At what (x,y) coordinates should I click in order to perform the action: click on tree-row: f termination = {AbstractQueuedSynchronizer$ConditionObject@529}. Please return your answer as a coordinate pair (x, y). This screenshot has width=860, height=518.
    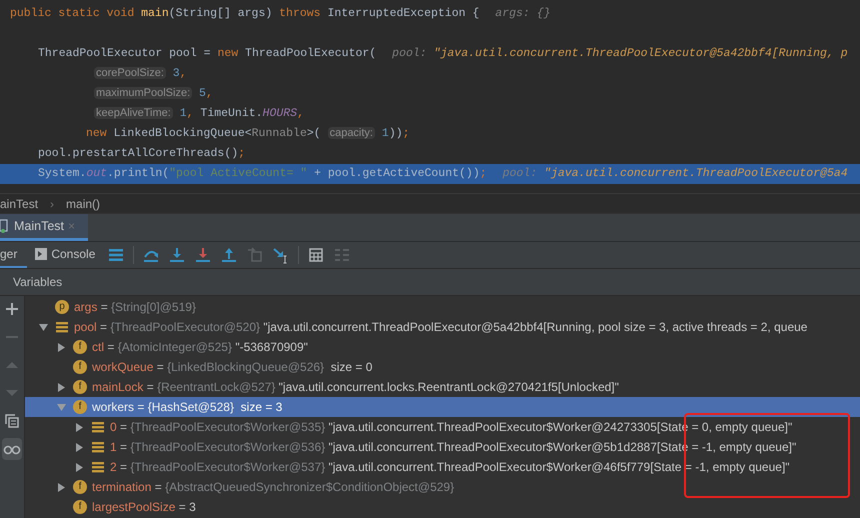
    Looking at the image, I should click on (442, 487).